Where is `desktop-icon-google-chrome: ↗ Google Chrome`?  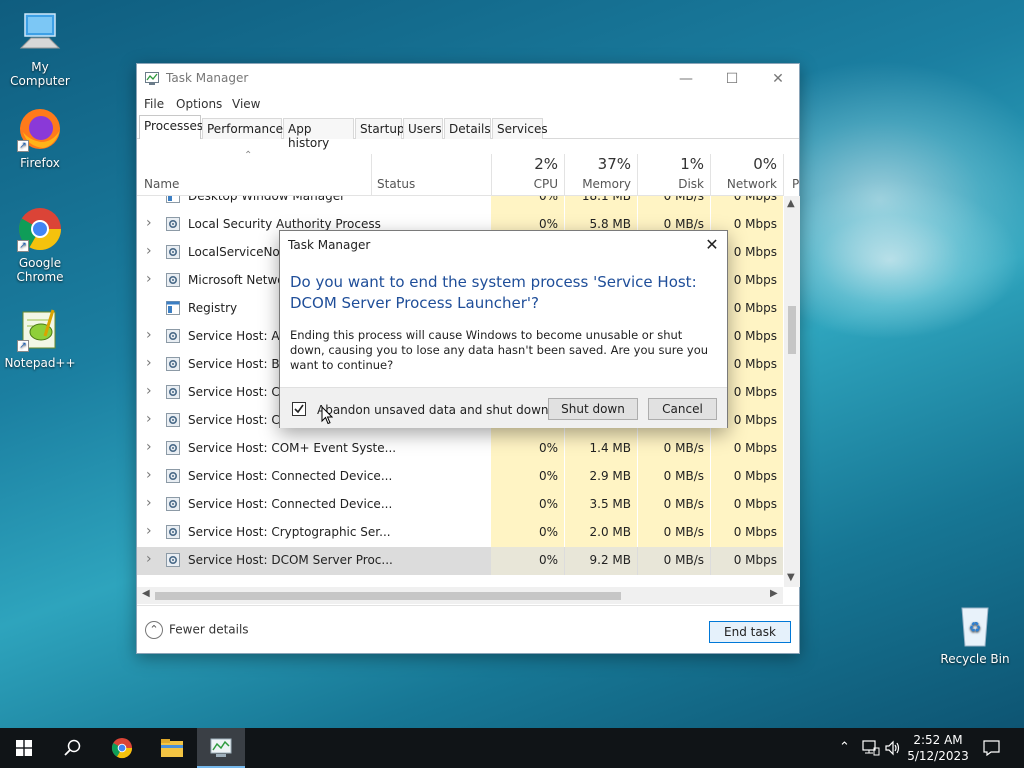 desktop-icon-google-chrome: ↗ Google Chrome is located at coordinates (40, 245).